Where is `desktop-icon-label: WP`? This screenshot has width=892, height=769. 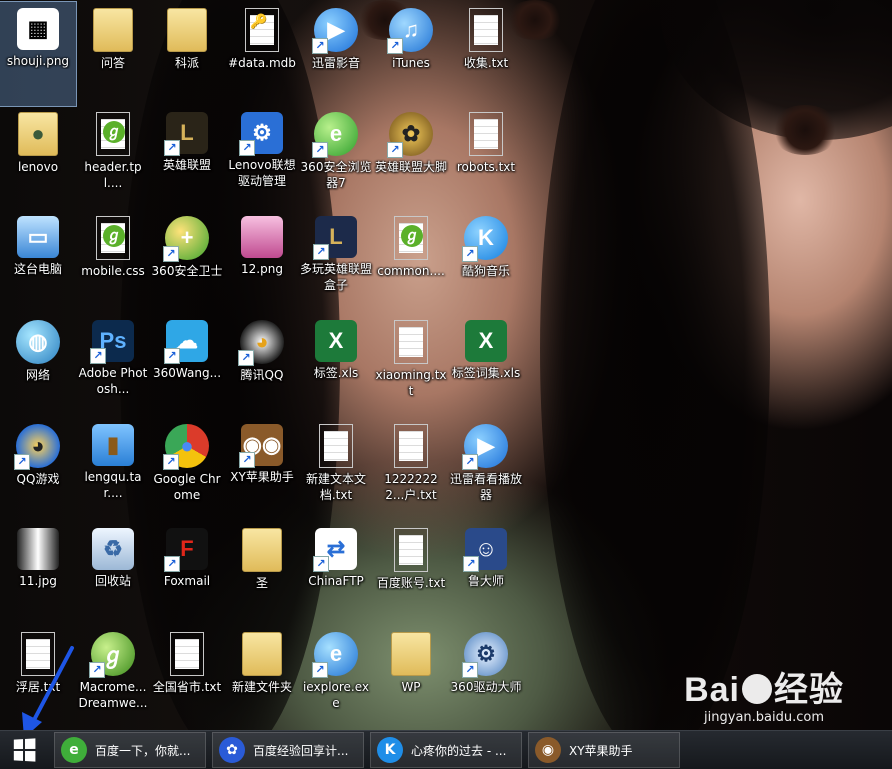 desktop-icon-label: WP is located at coordinates (411, 687).